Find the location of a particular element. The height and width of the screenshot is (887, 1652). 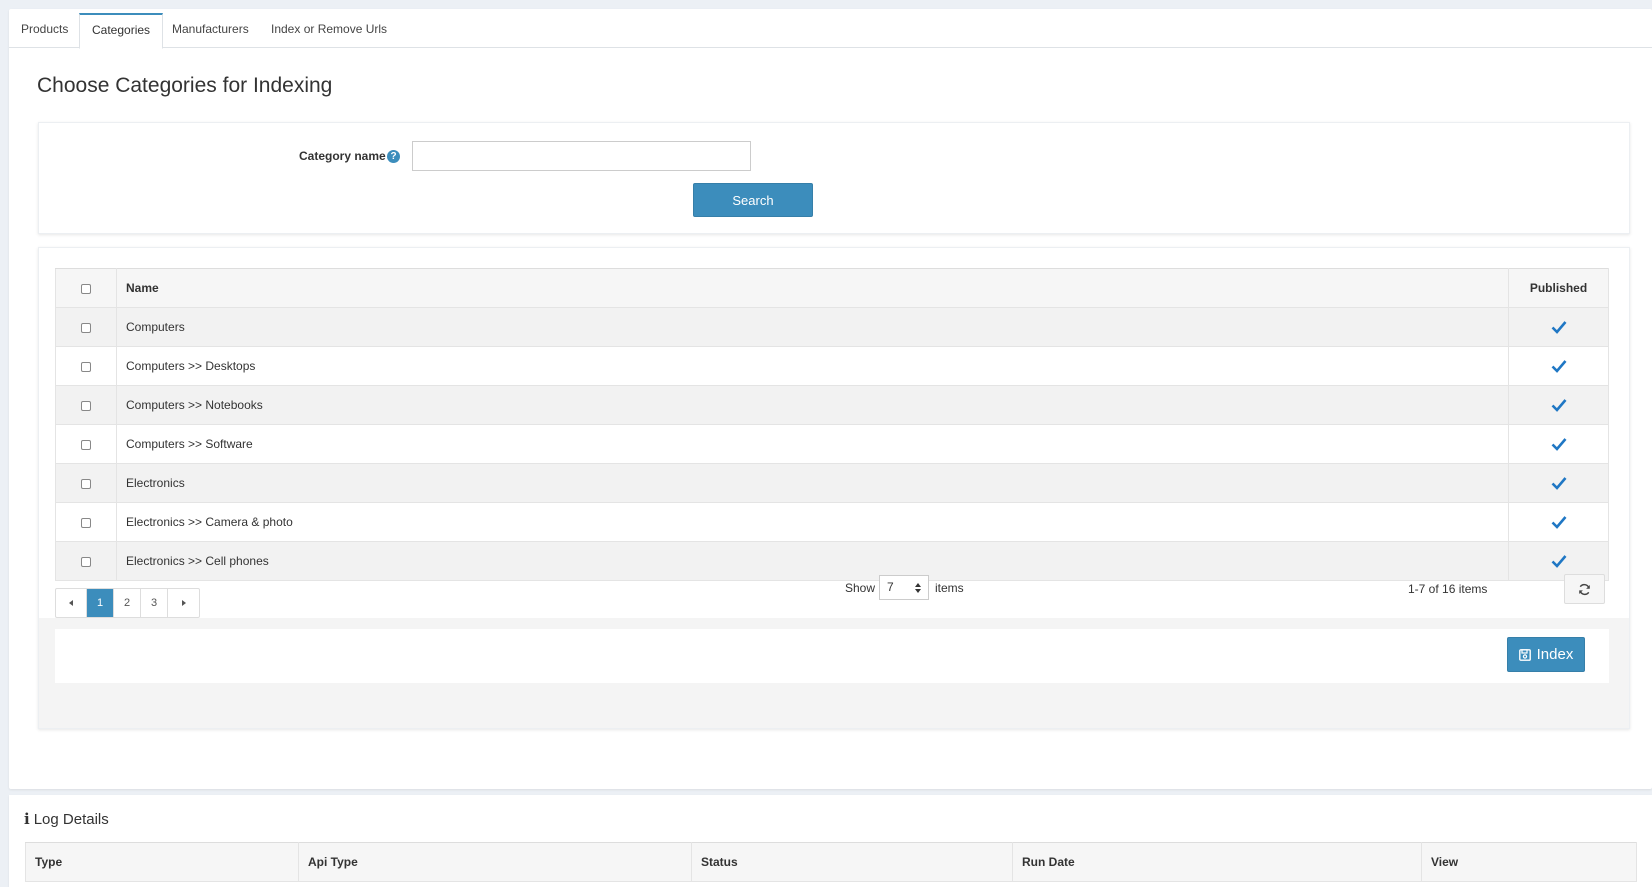

category-name-cell: Electronics >> Cell phones is located at coordinates (812, 561).